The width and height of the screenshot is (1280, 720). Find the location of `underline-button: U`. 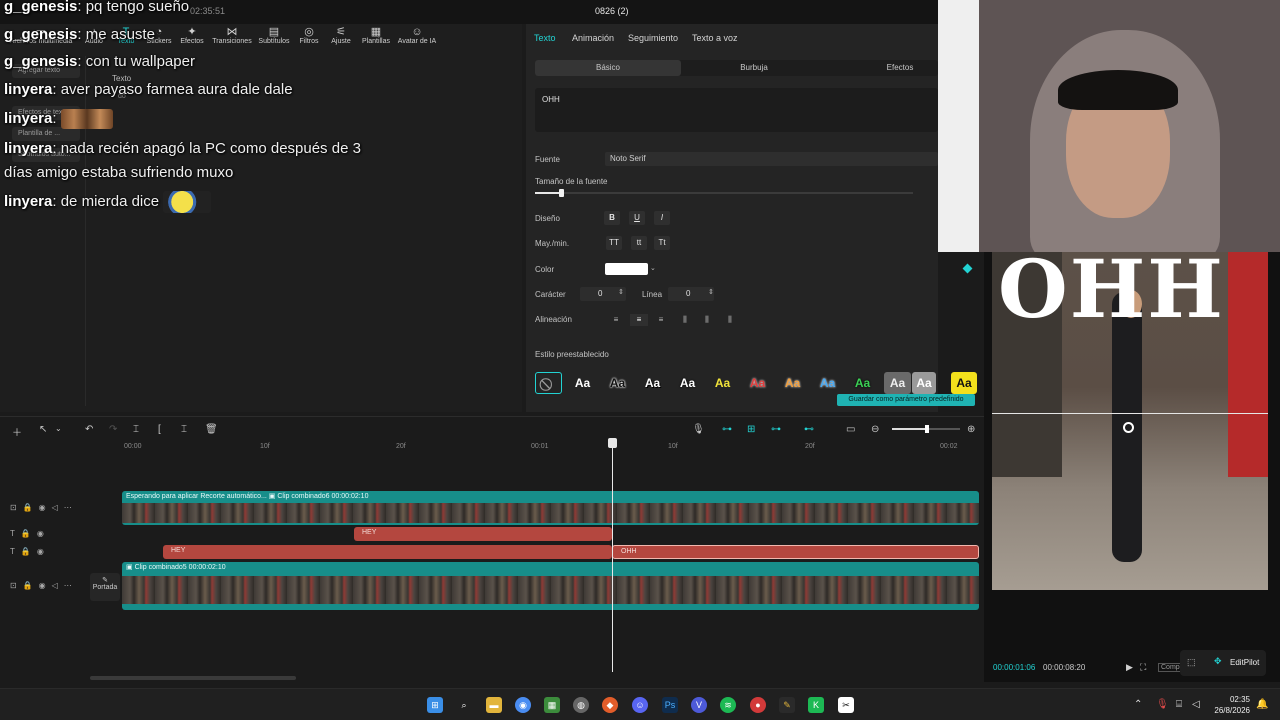

underline-button: U is located at coordinates (637, 218).